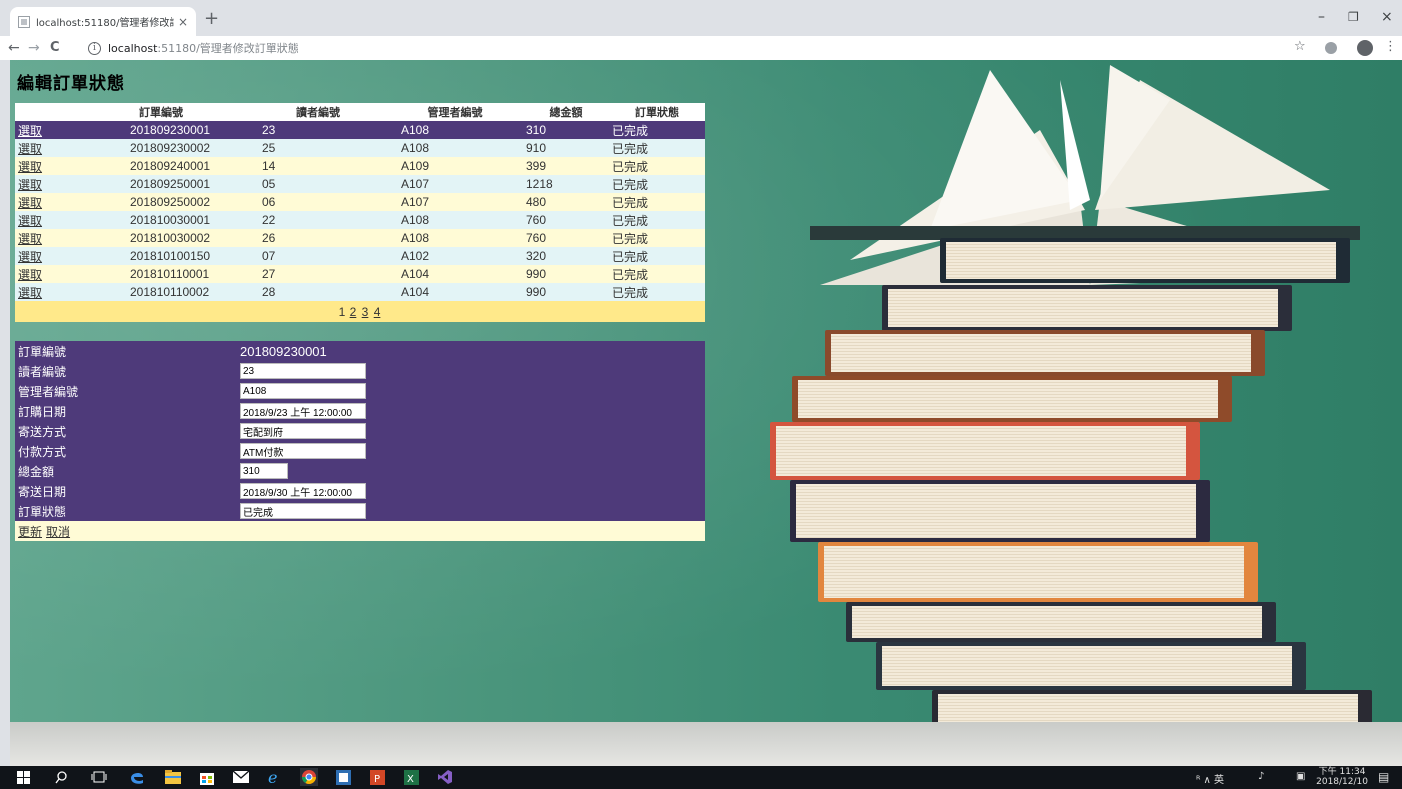 Image resolution: width=1402 pixels, height=789 pixels. I want to click on cell-total: 990, so click(566, 274).